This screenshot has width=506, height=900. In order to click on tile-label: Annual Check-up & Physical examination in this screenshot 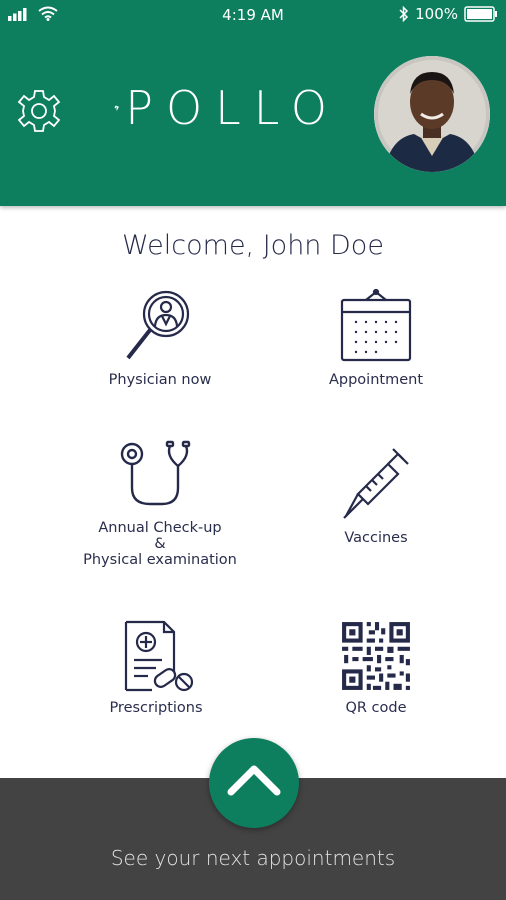, I will do `click(160, 544)`.